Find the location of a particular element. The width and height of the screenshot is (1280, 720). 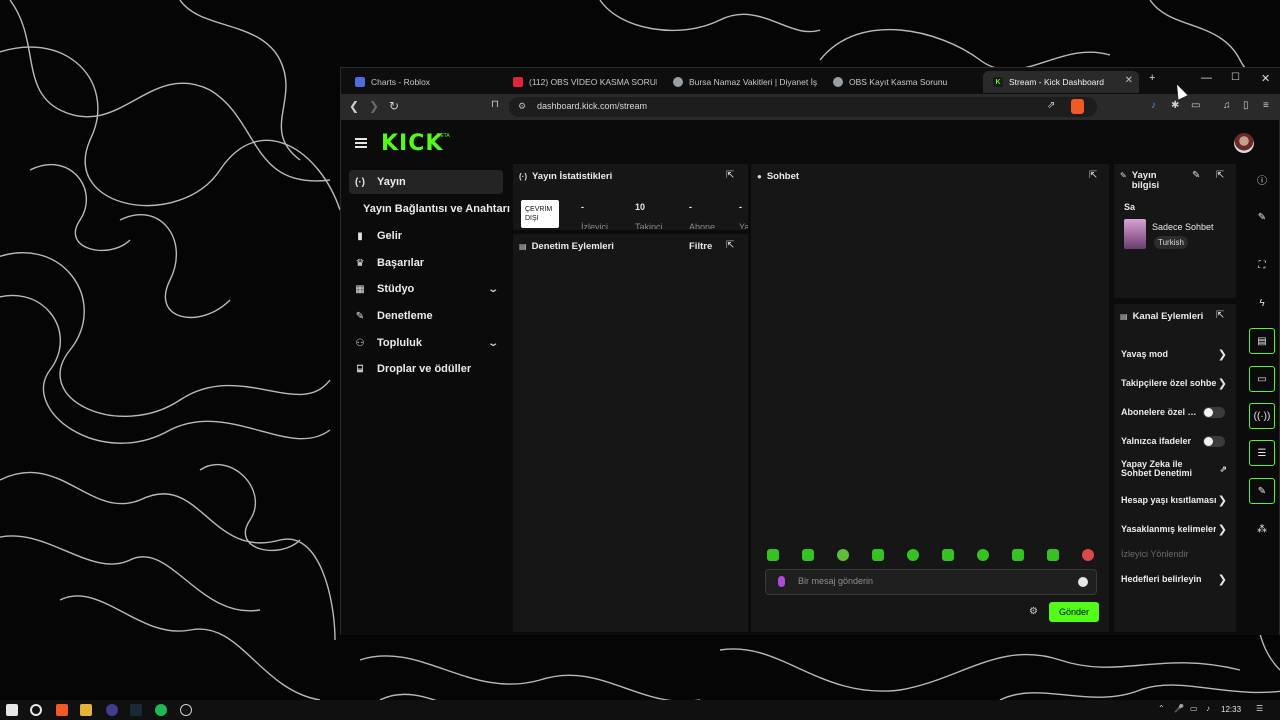

chat-input-field is located at coordinates (933, 581).